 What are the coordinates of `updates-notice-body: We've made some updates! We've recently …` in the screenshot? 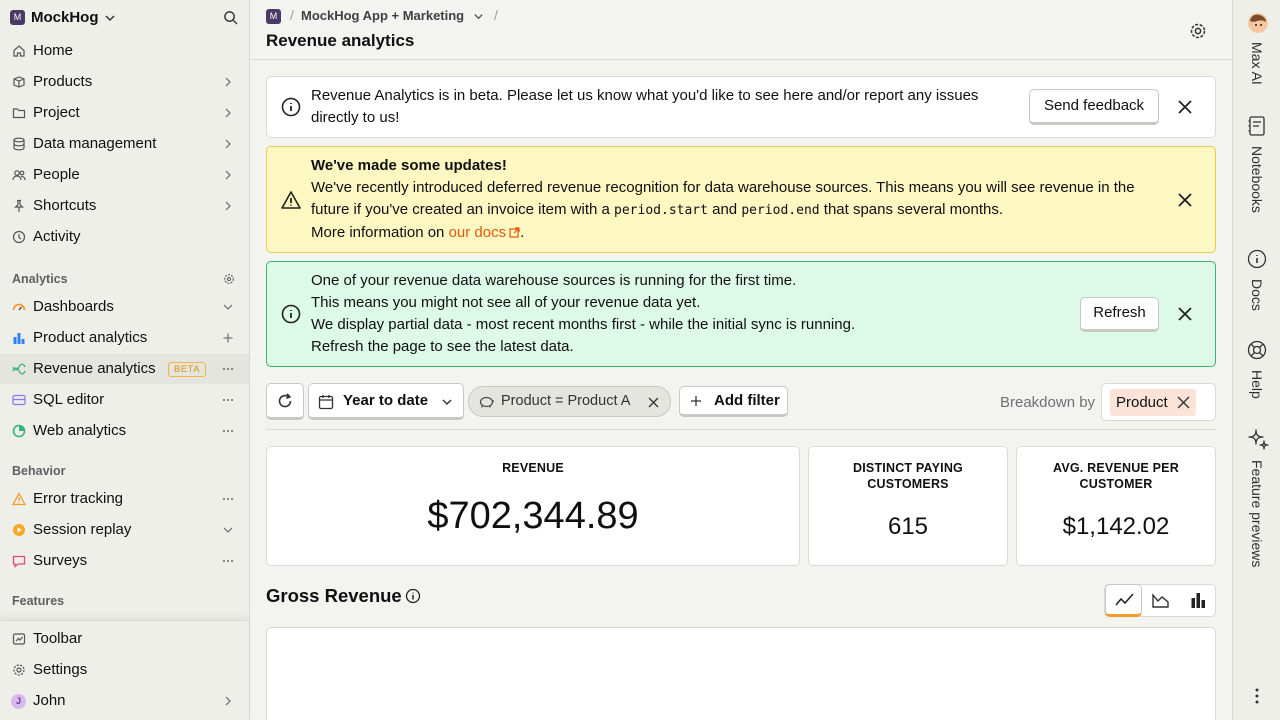 It's located at (741, 199).